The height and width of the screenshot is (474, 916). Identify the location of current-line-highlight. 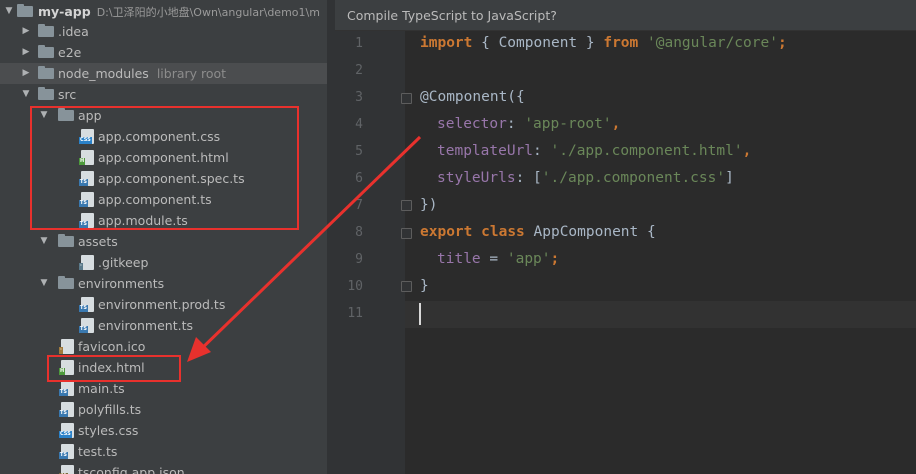
(660, 314).